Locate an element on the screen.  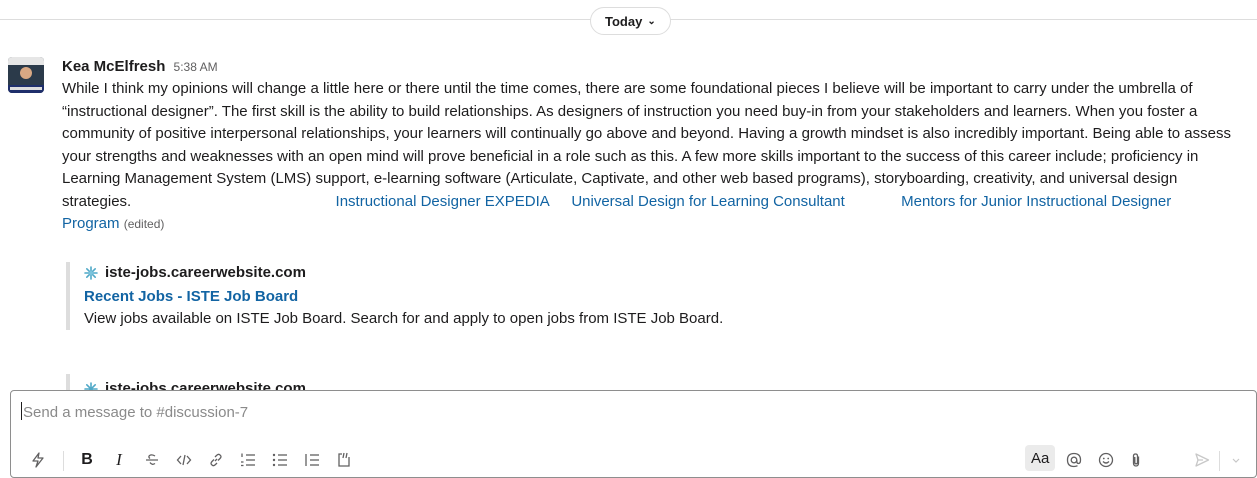
attachment-site-2: iste-jobs.careerwebsite.com is located at coordinates (275, 384).